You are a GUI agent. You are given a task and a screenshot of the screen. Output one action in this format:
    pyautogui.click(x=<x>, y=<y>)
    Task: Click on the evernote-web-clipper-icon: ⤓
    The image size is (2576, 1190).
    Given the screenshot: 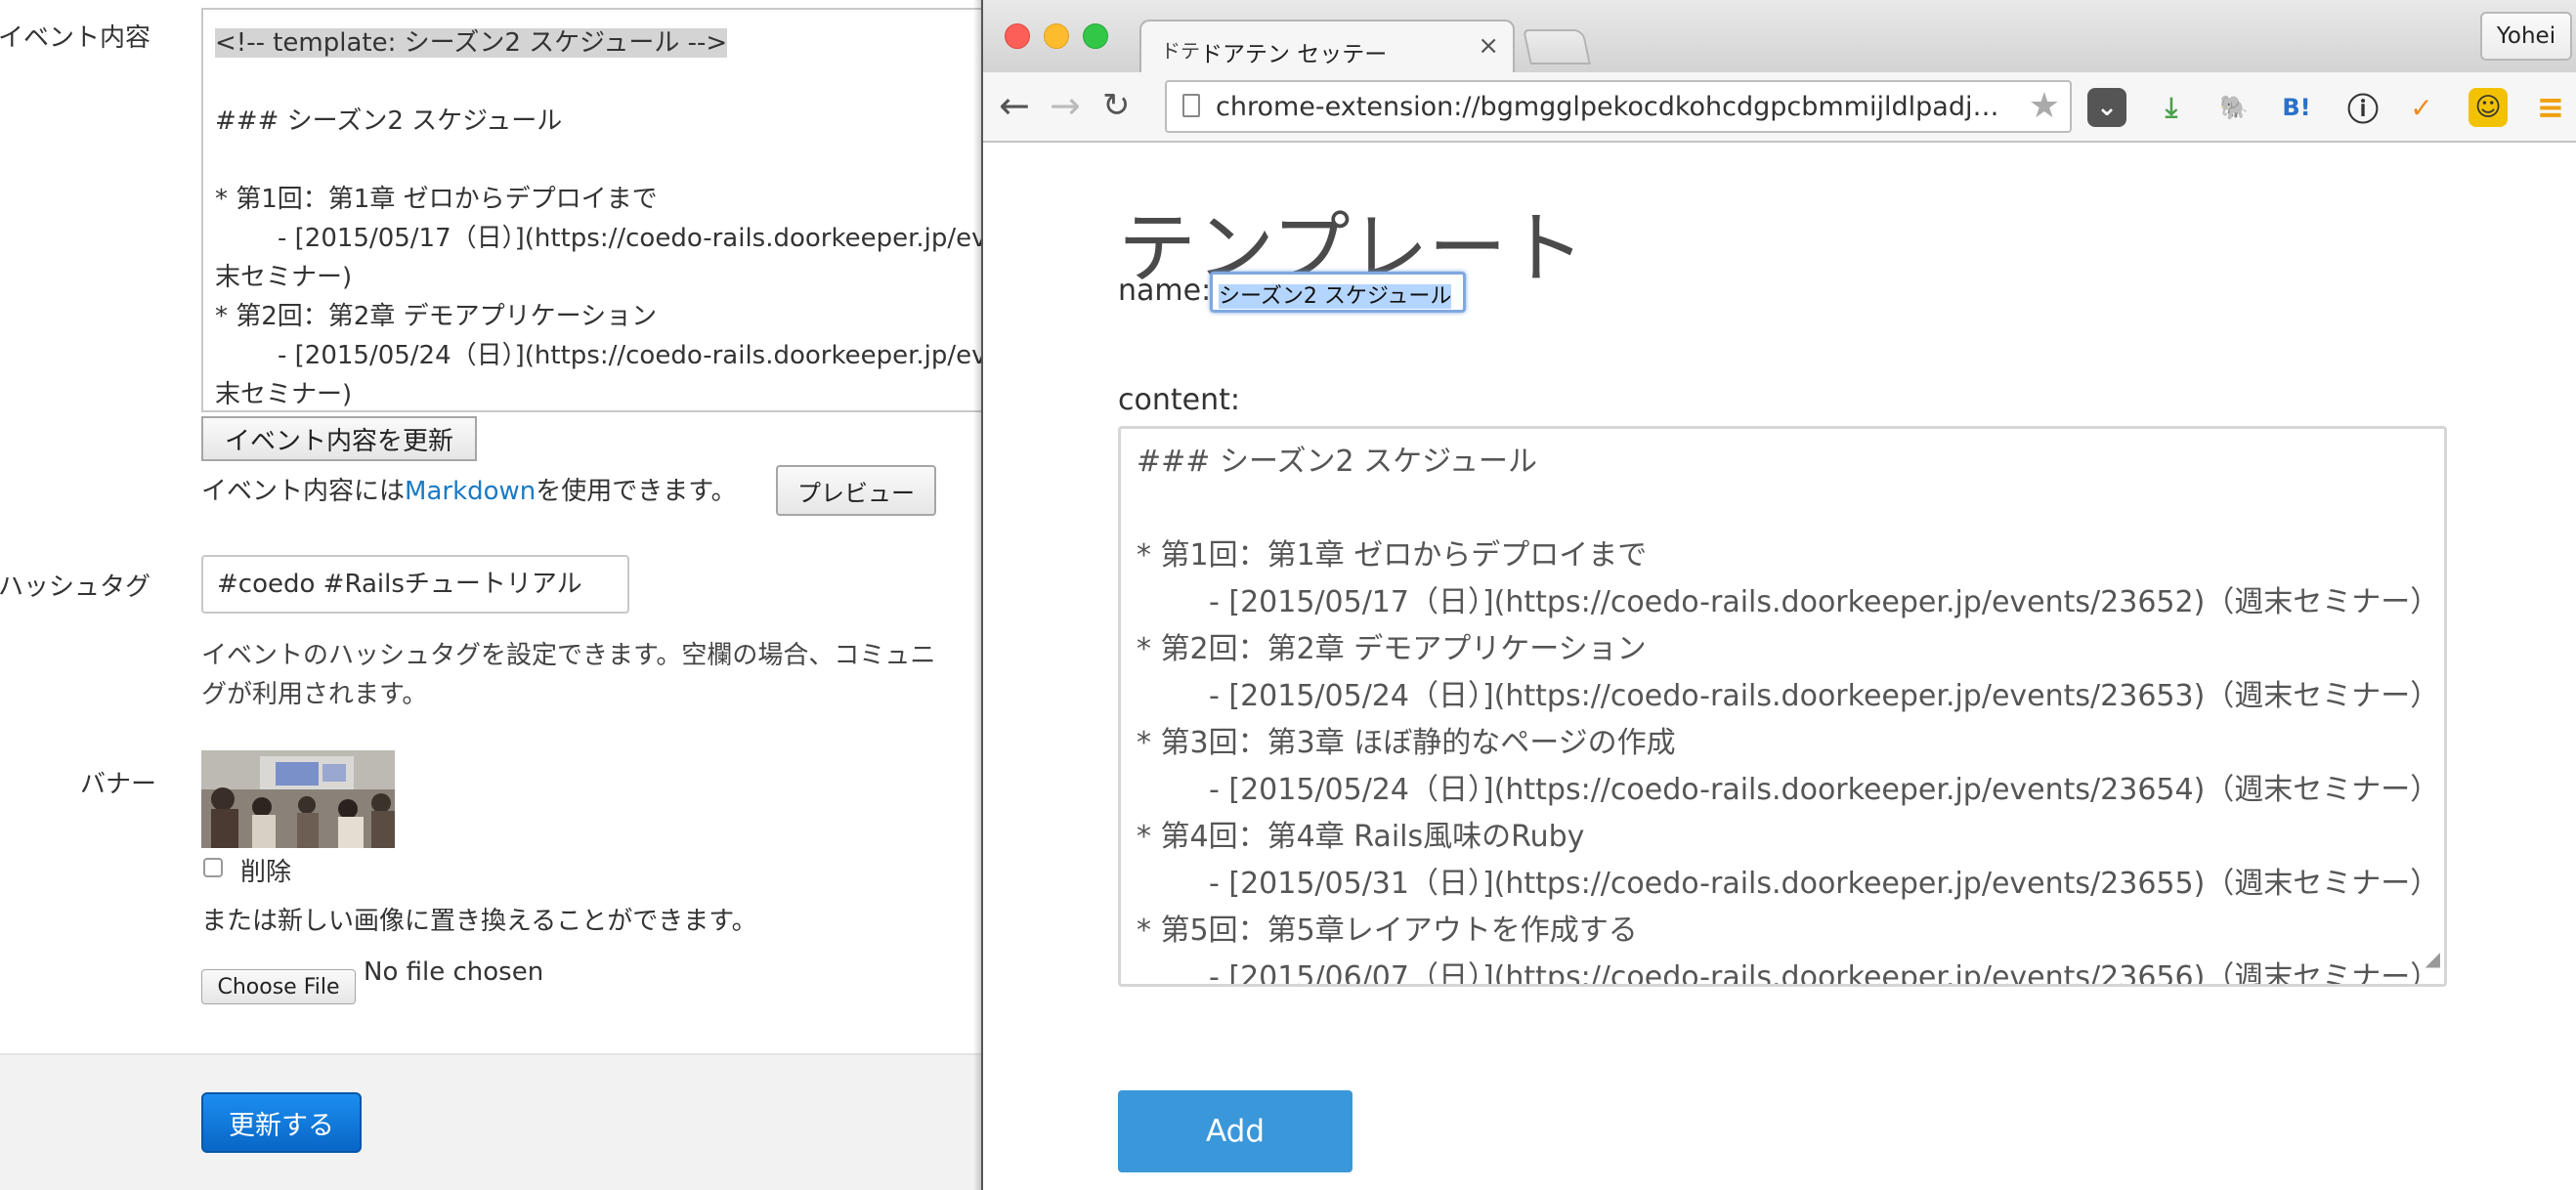 What is the action you would take?
    pyautogui.click(x=2171, y=107)
    